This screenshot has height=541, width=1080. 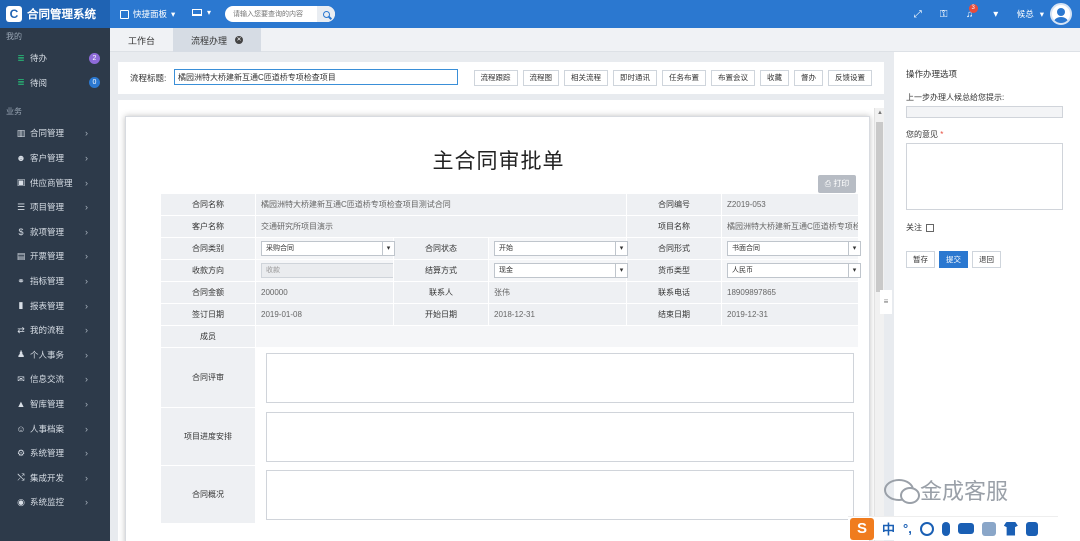 What do you see at coordinates (674, 314) in the screenshot?
I see `form-label: 结束日期` at bounding box center [674, 314].